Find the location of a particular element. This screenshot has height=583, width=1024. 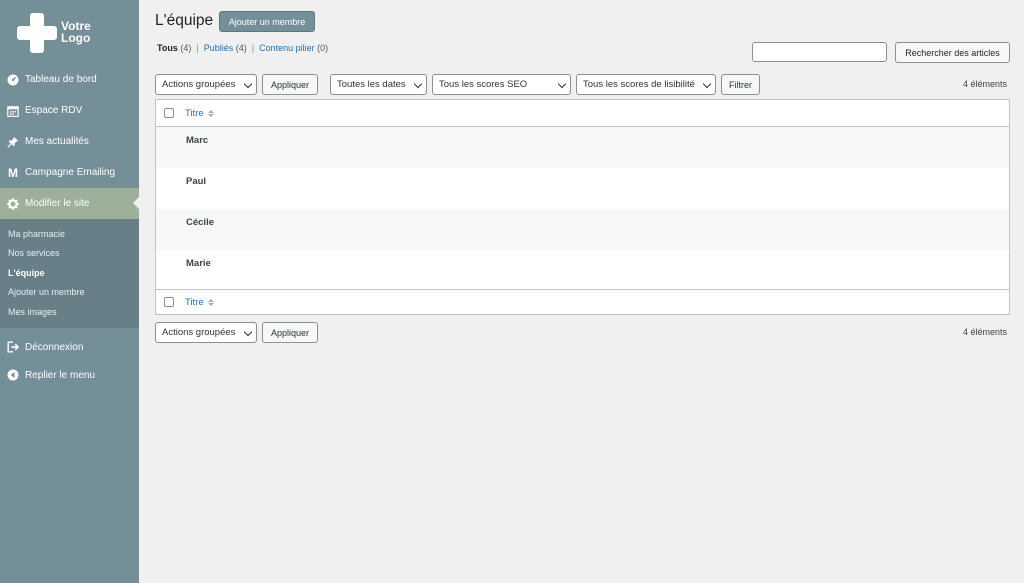

submenu-item-ma-pharmacie: Ma pharmacie is located at coordinates (69, 234).